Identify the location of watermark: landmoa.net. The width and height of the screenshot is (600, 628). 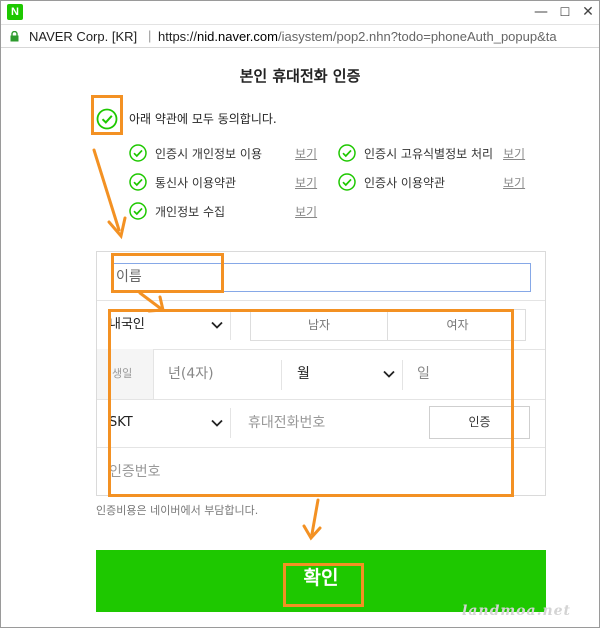
(517, 611).